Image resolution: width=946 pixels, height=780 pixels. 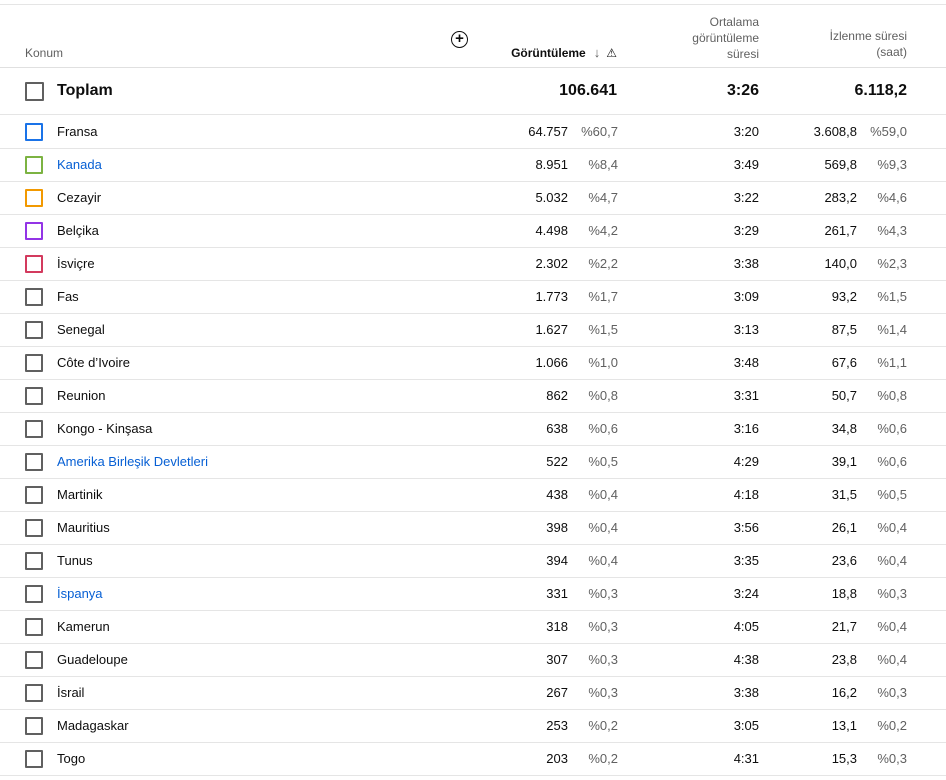 I want to click on table-row: Martinik 438 %0,4 4:18 31,5 %0,5, so click(x=473, y=495).